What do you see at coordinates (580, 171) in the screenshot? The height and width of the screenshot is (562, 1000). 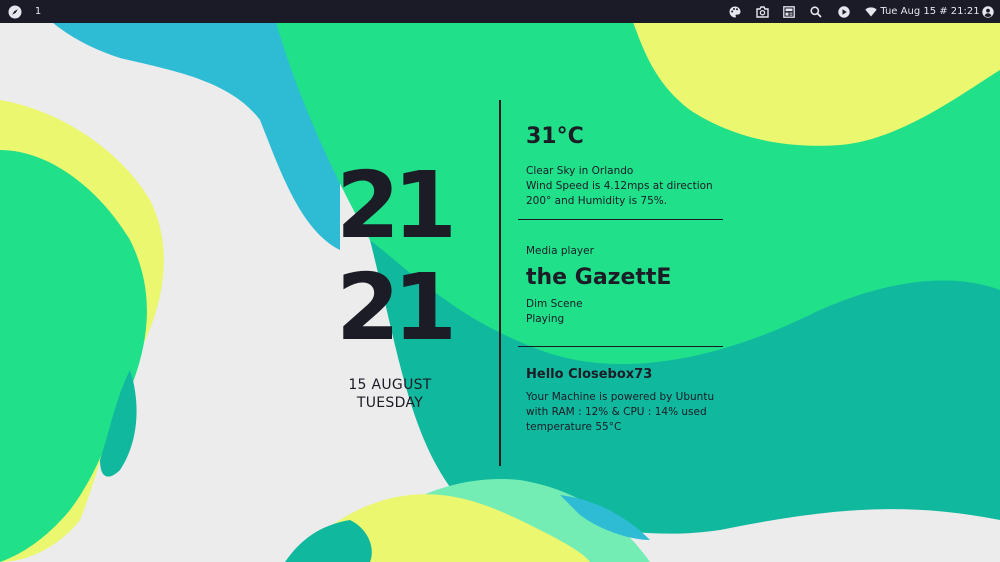 I see `weather-description: Clear Sky in Orlando` at bounding box center [580, 171].